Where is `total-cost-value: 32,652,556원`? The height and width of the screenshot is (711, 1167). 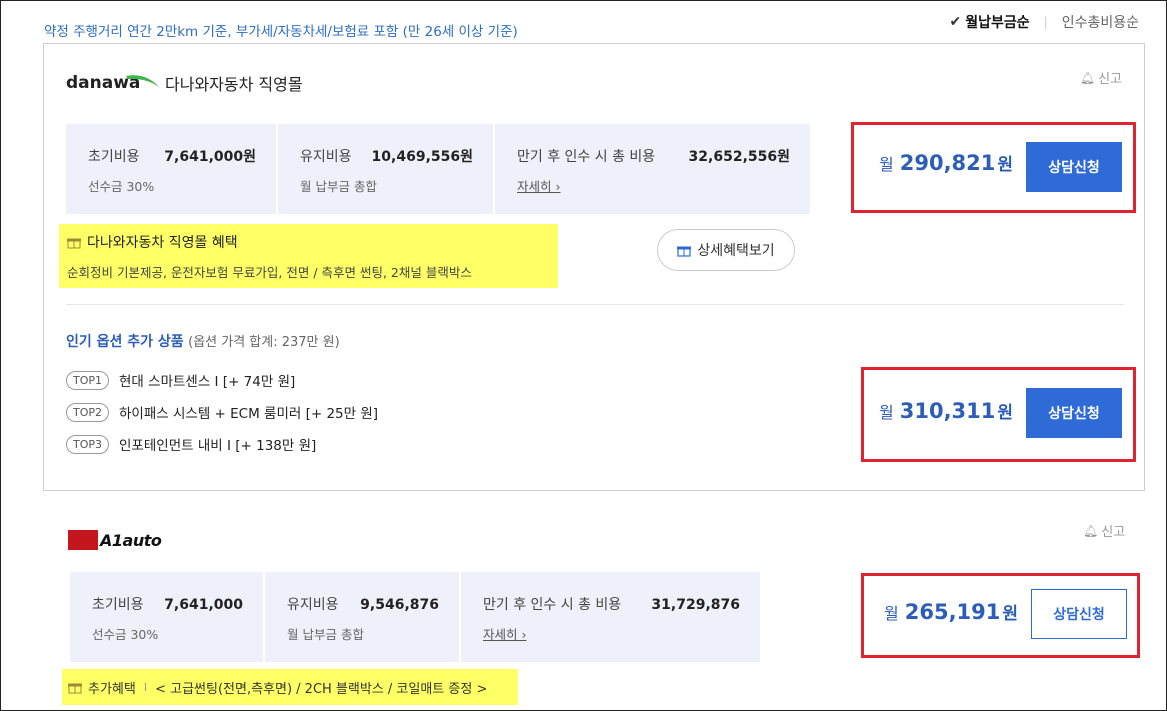
total-cost-value: 32,652,556원 is located at coordinates (739, 157).